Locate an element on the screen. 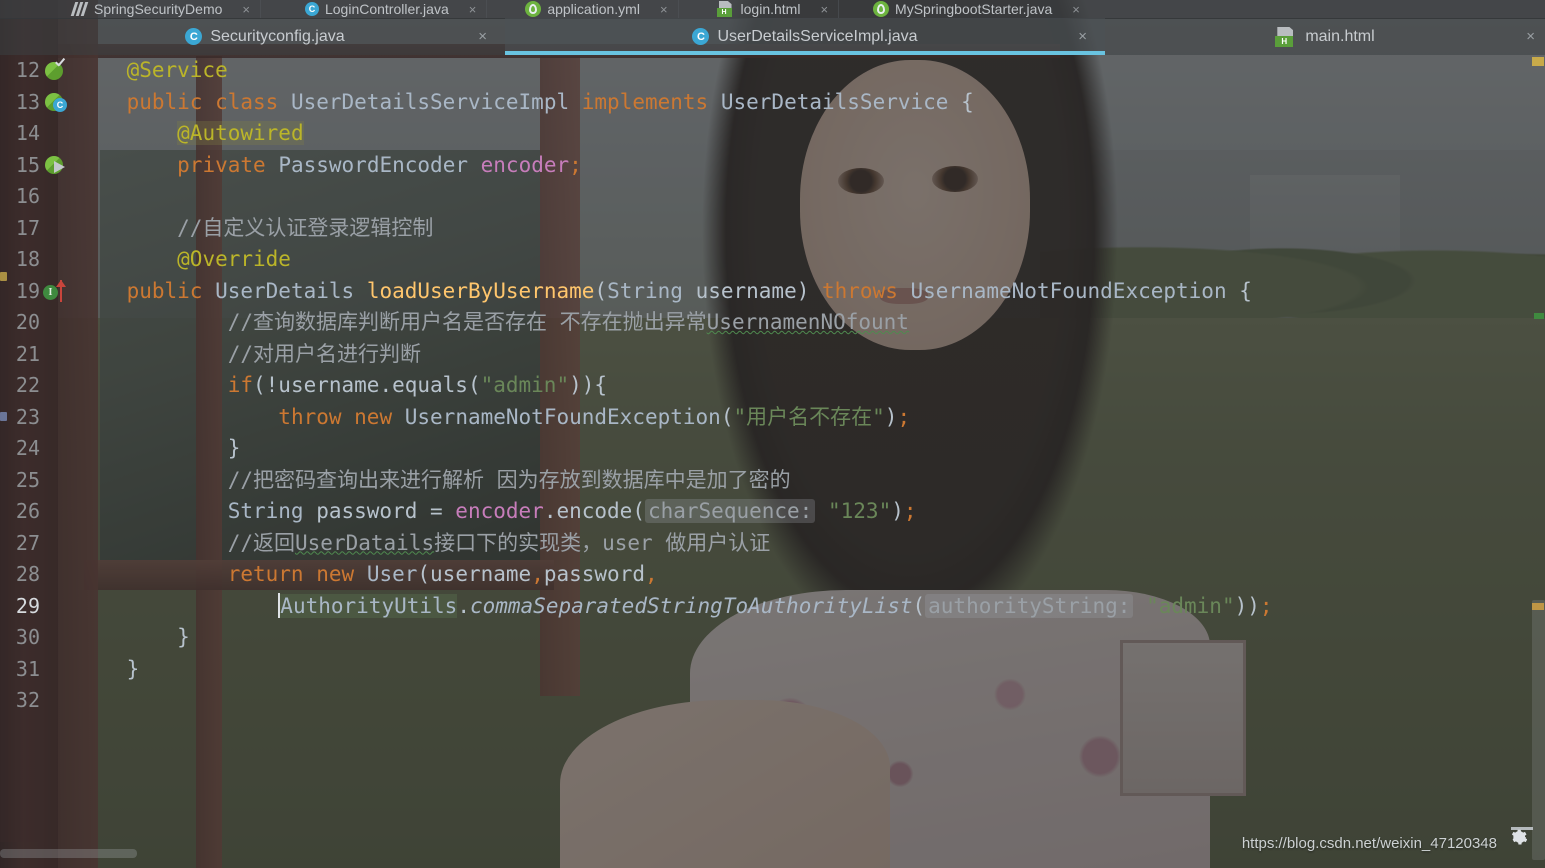 This screenshot has width=1545, height=868. spring-module-icon is located at coordinates (79, 9).